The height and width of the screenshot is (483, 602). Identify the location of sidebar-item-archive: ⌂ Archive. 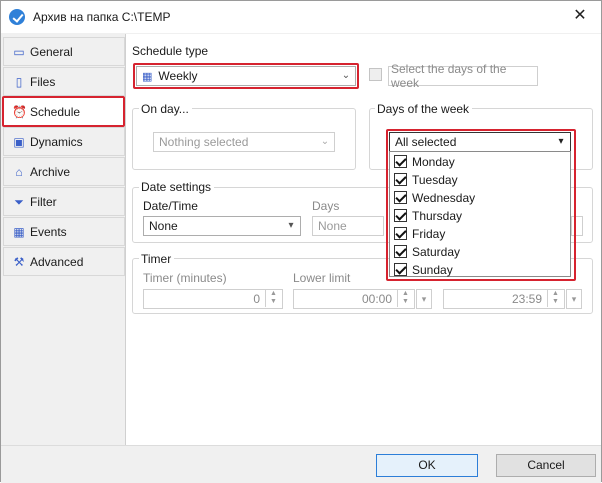
(64, 171).